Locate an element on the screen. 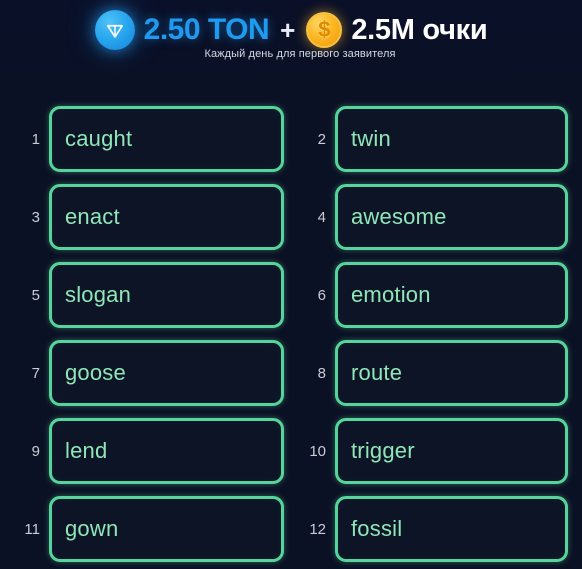 Image resolution: width=582 pixels, height=569 pixels. word-cell-1: 1 caught is located at coordinates (142, 139).